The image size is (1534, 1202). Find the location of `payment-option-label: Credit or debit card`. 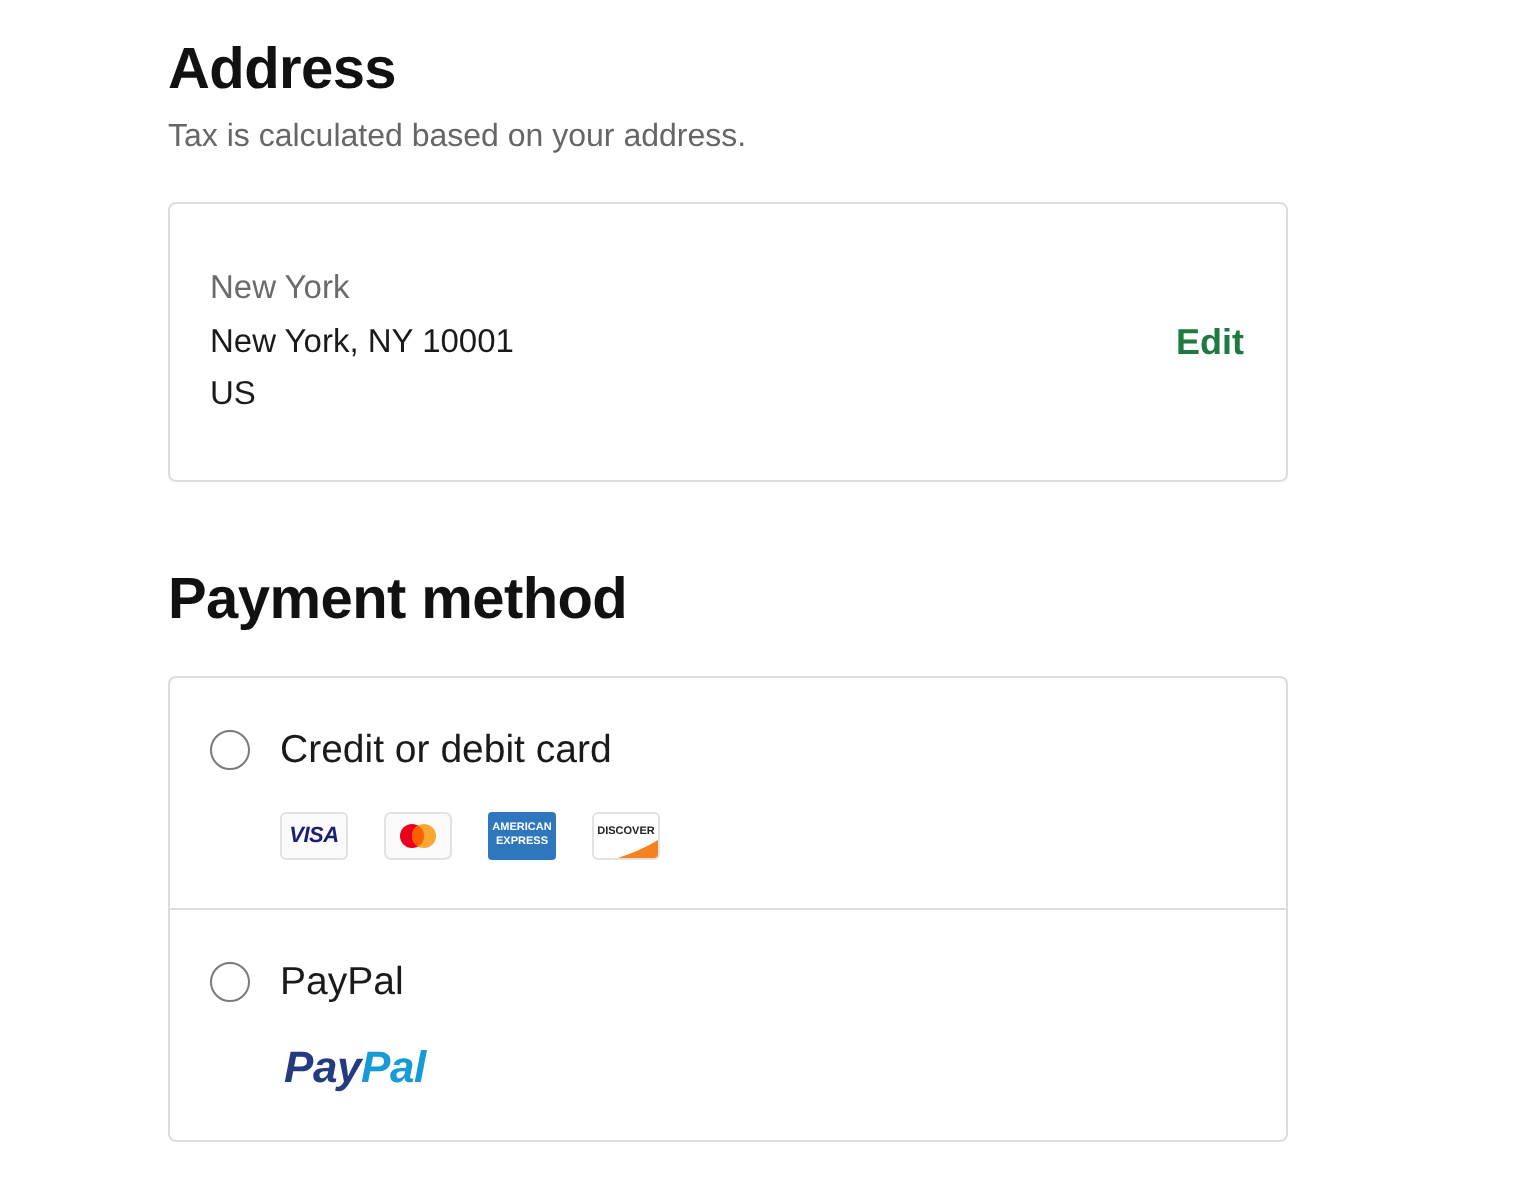

payment-option-label: Credit or debit card is located at coordinates (446, 750).